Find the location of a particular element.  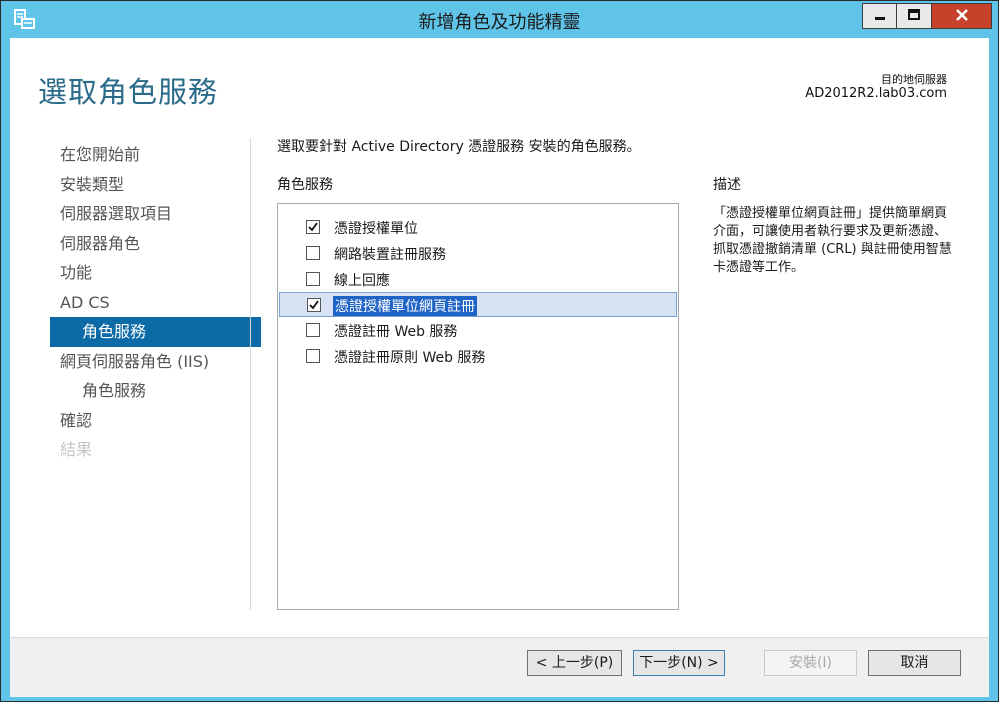

nav-item-before-you-begin: 在您開始前 is located at coordinates (150, 155).